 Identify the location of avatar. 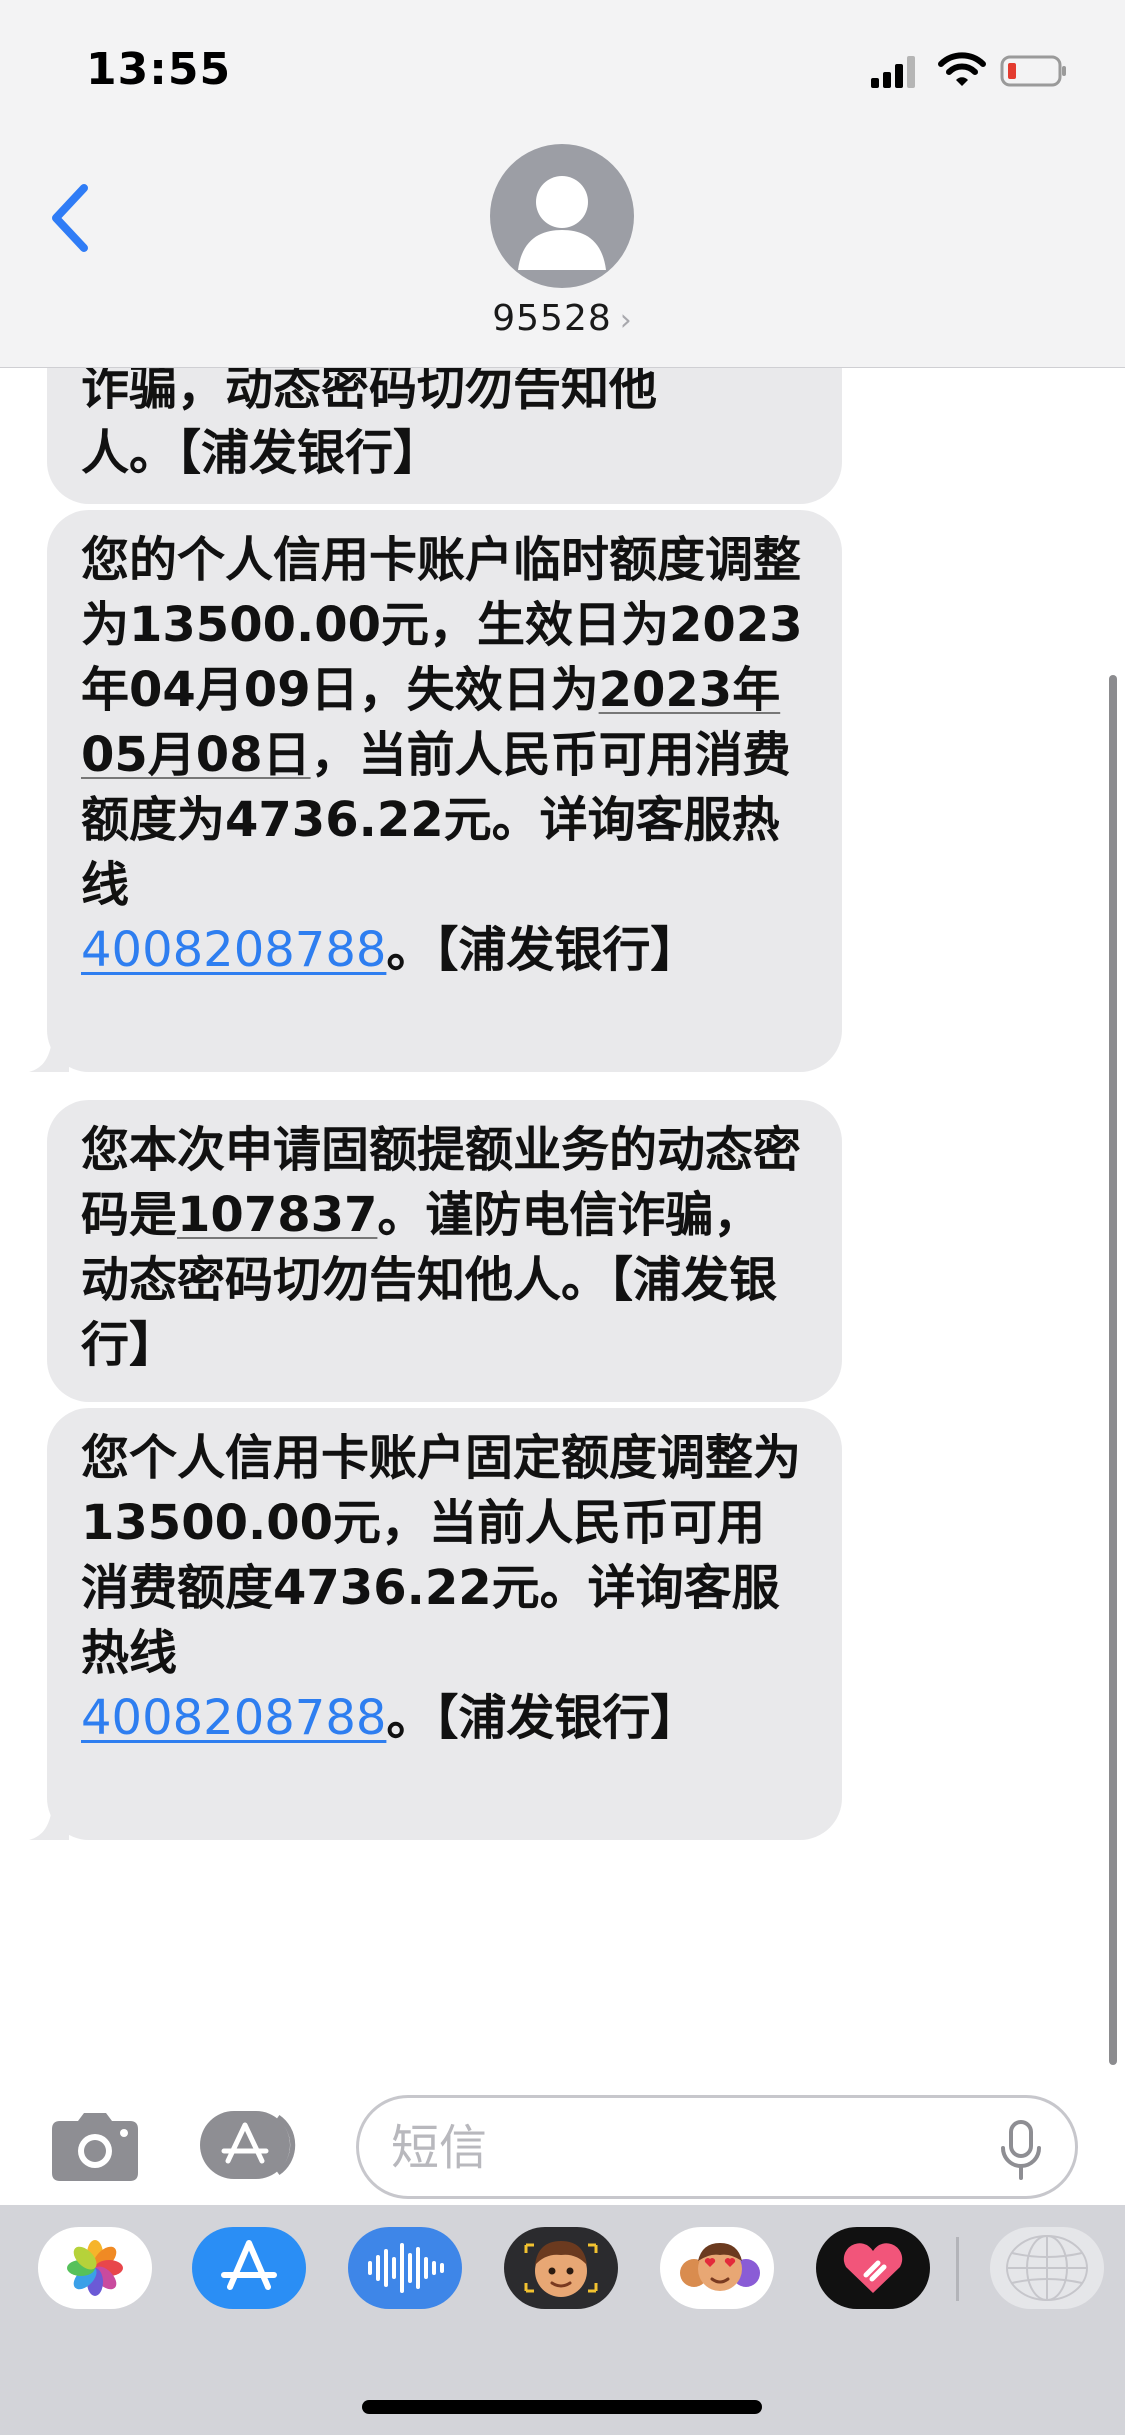
(562, 216).